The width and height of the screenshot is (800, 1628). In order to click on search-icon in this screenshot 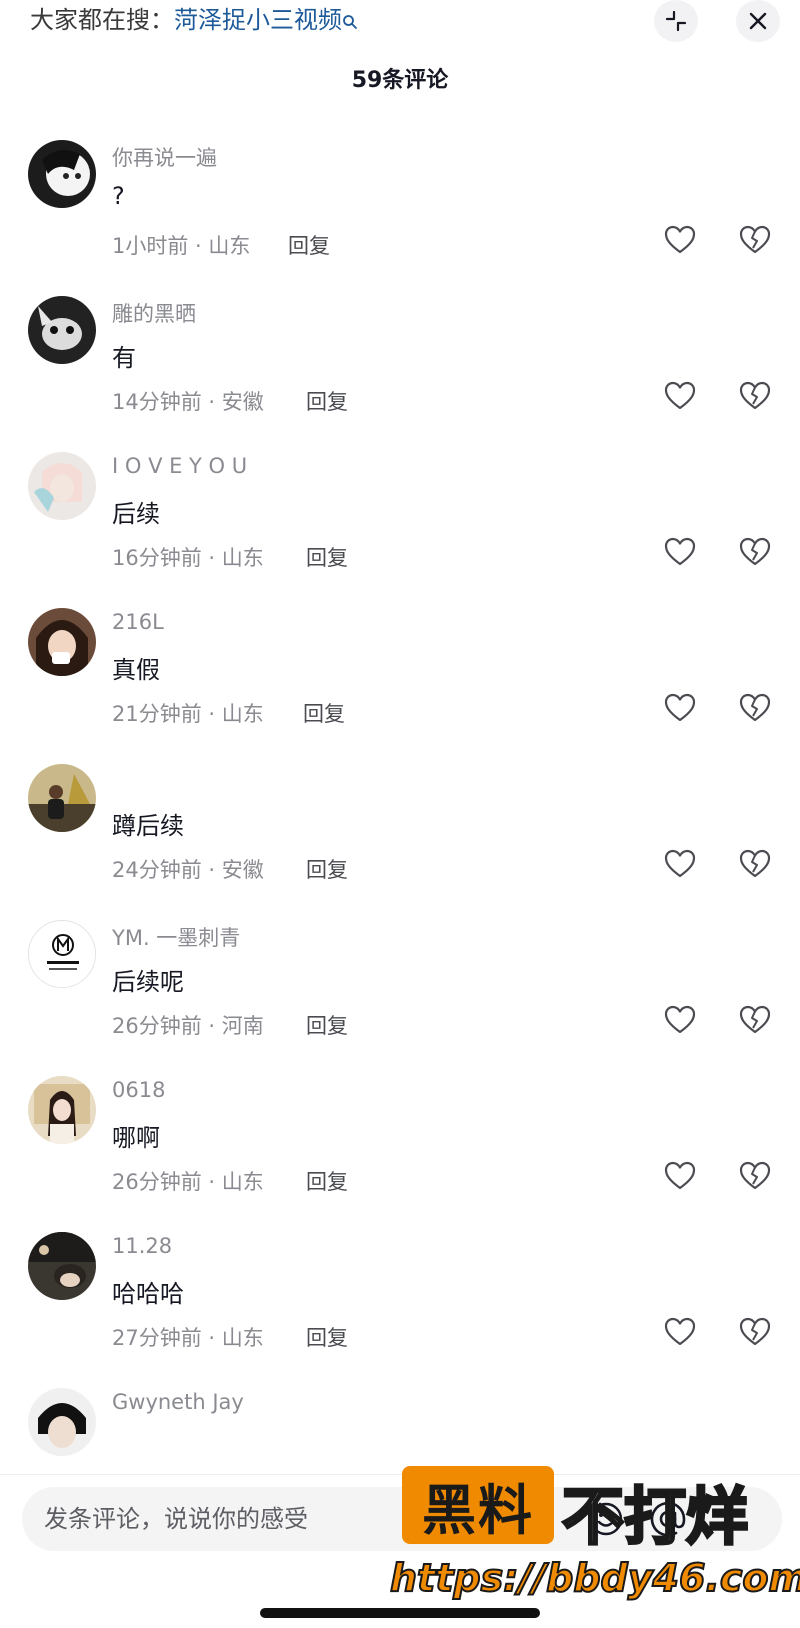, I will do `click(350, 17)`.